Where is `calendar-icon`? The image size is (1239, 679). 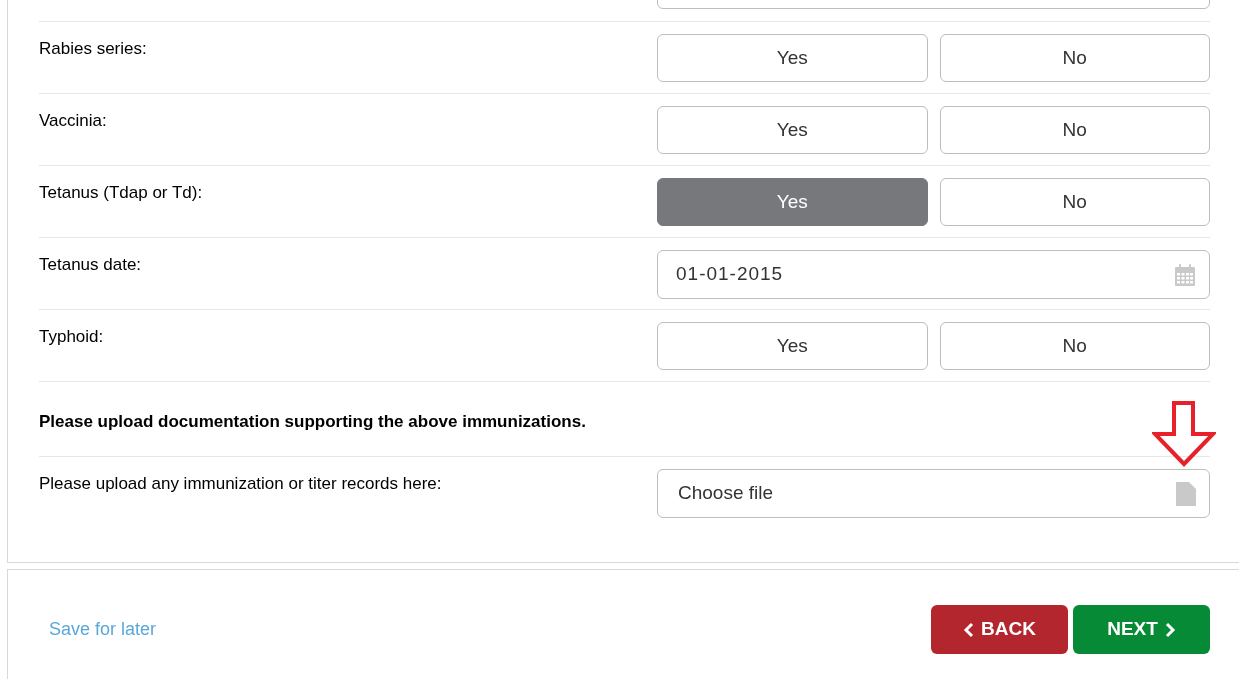 calendar-icon is located at coordinates (1185, 274).